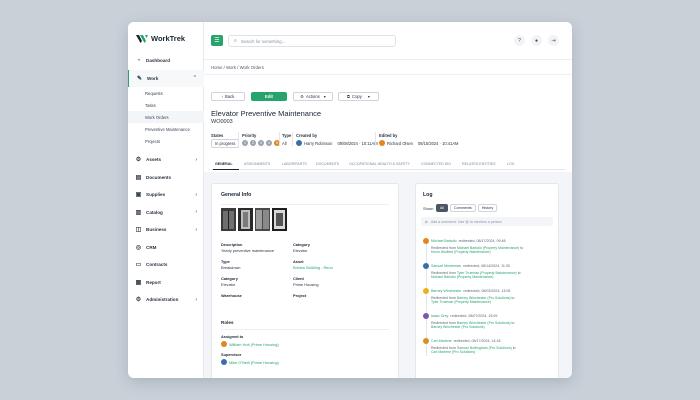  Describe the element at coordinates (269, 143) in the screenshot. I see `priority-option: 4` at that location.